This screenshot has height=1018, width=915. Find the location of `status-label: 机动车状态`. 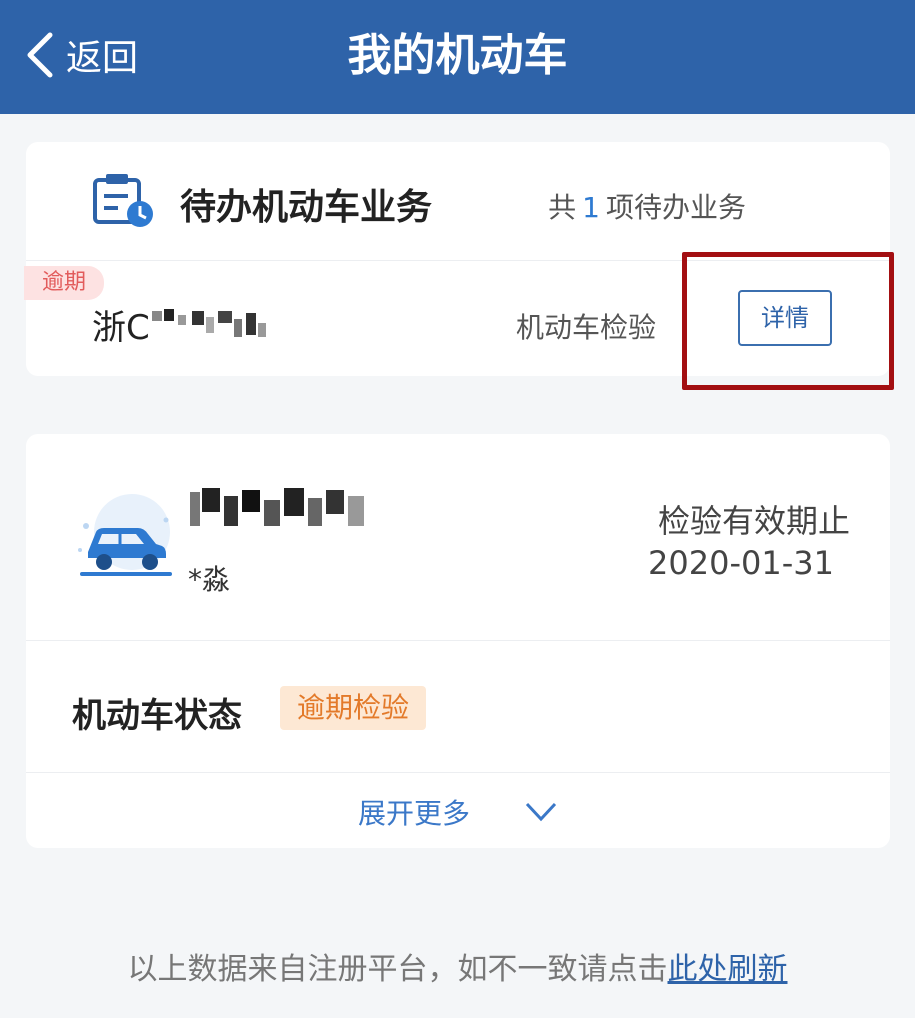

status-label: 机动车状态 is located at coordinates (157, 716).